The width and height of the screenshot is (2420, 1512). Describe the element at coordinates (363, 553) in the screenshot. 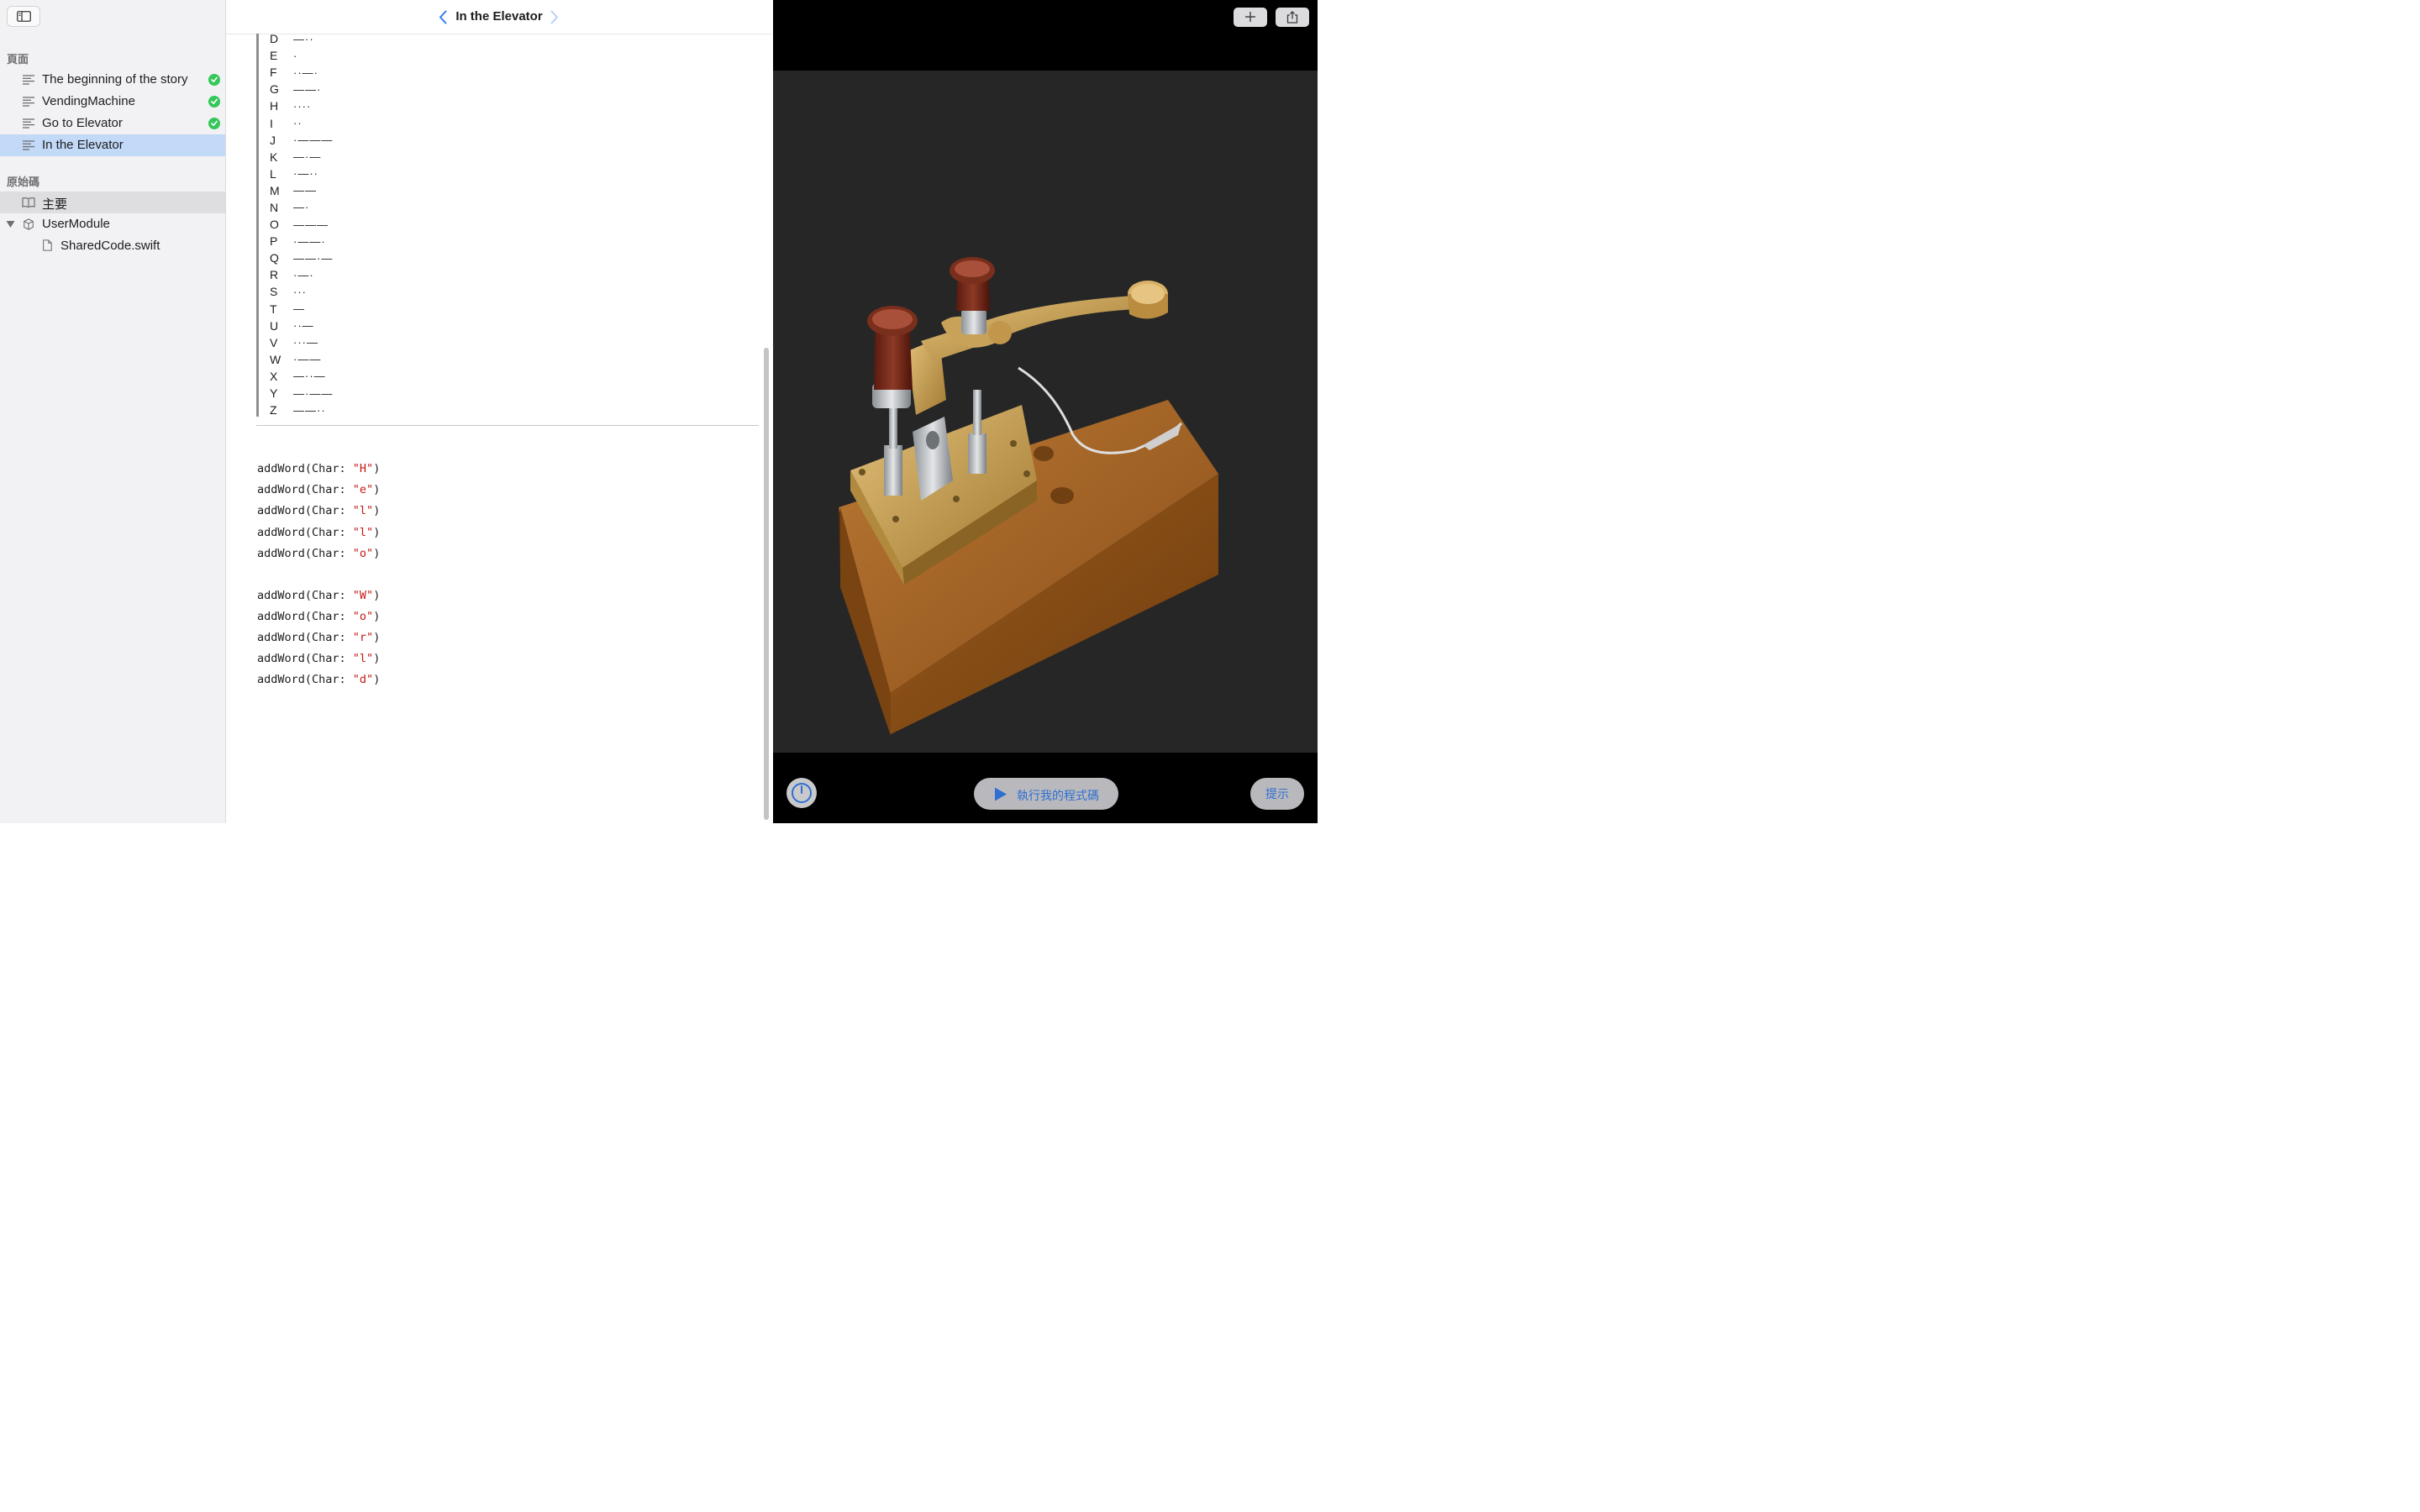

I see `code-string-literal: "o"` at that location.